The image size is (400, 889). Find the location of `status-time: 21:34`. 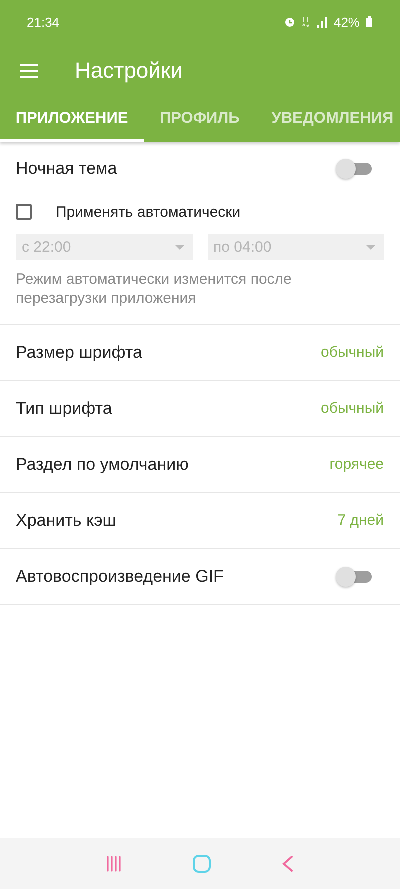

status-time: 21:34 is located at coordinates (44, 22).